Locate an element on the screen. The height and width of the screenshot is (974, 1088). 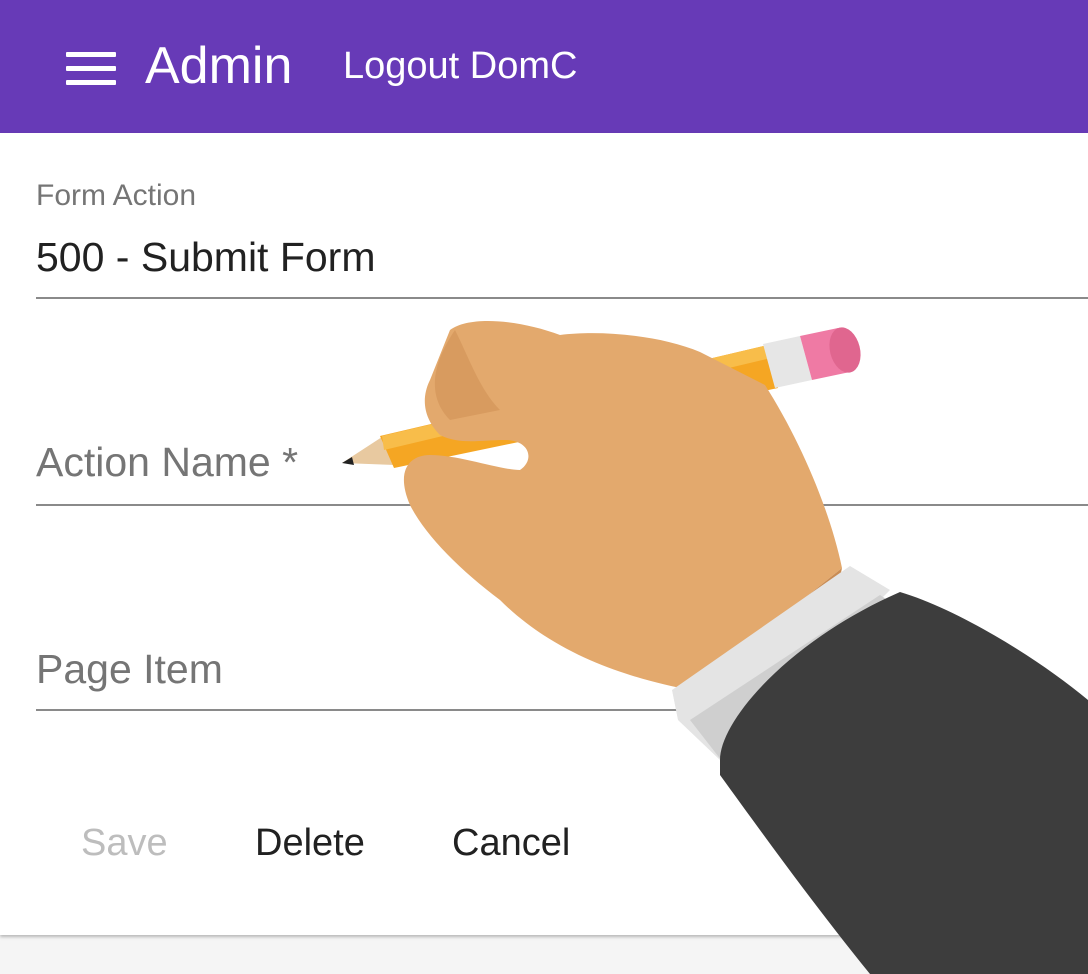
cancel-button: Cancel is located at coordinates (511, 843).